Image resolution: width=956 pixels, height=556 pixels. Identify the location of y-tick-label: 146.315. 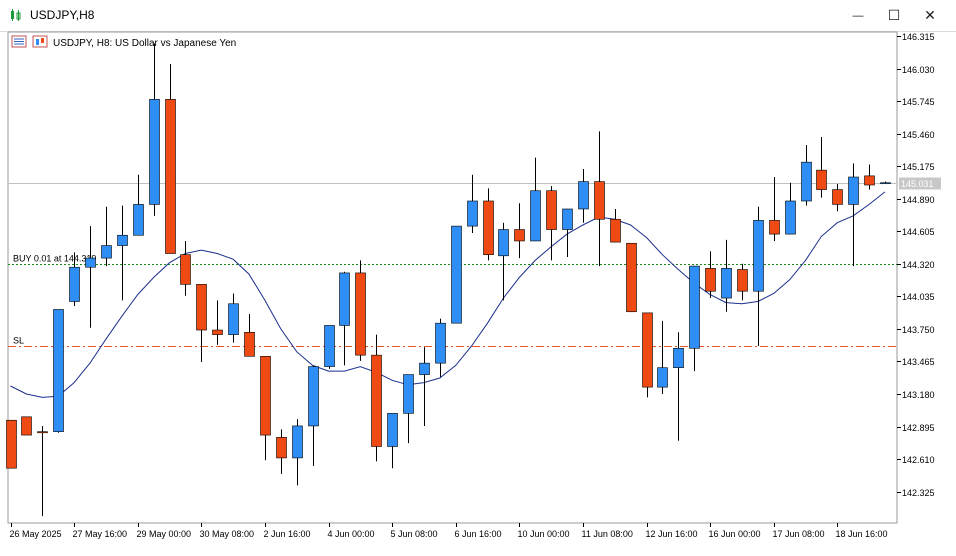
(918, 37).